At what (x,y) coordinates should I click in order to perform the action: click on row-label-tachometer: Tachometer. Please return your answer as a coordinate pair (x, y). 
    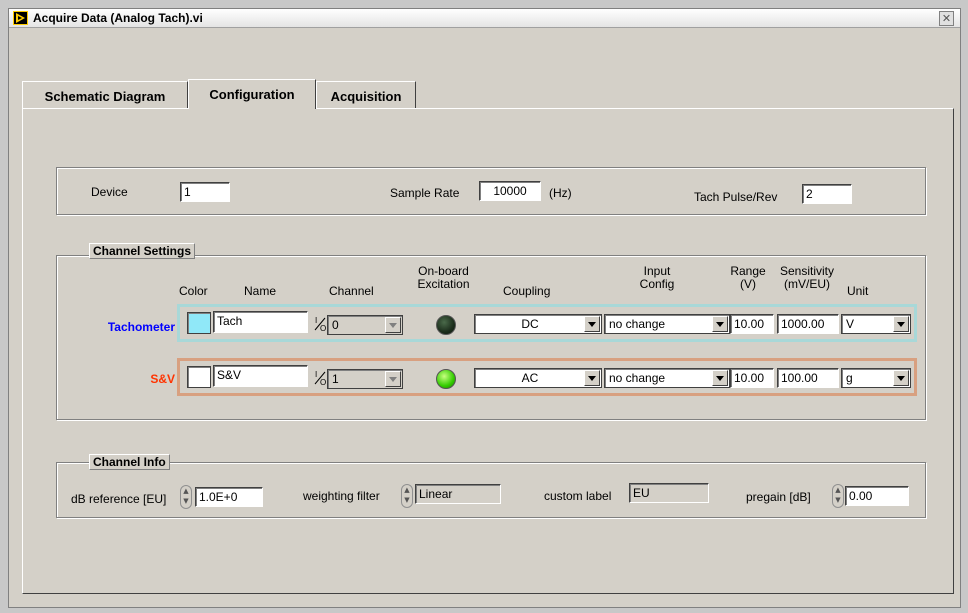
    Looking at the image, I should click on (141, 327).